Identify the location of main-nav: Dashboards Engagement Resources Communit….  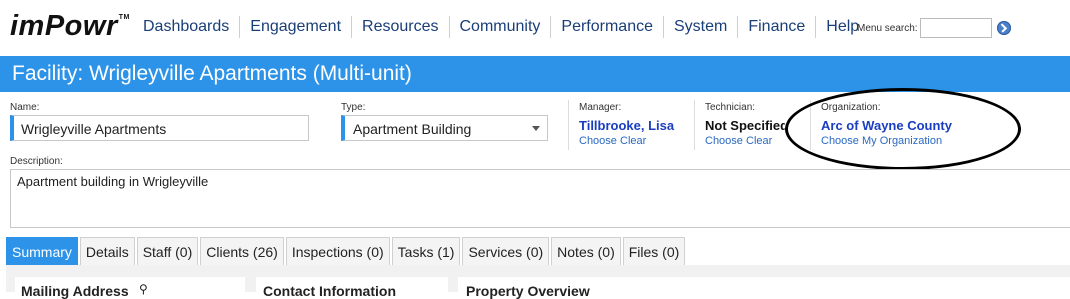
(501, 27).